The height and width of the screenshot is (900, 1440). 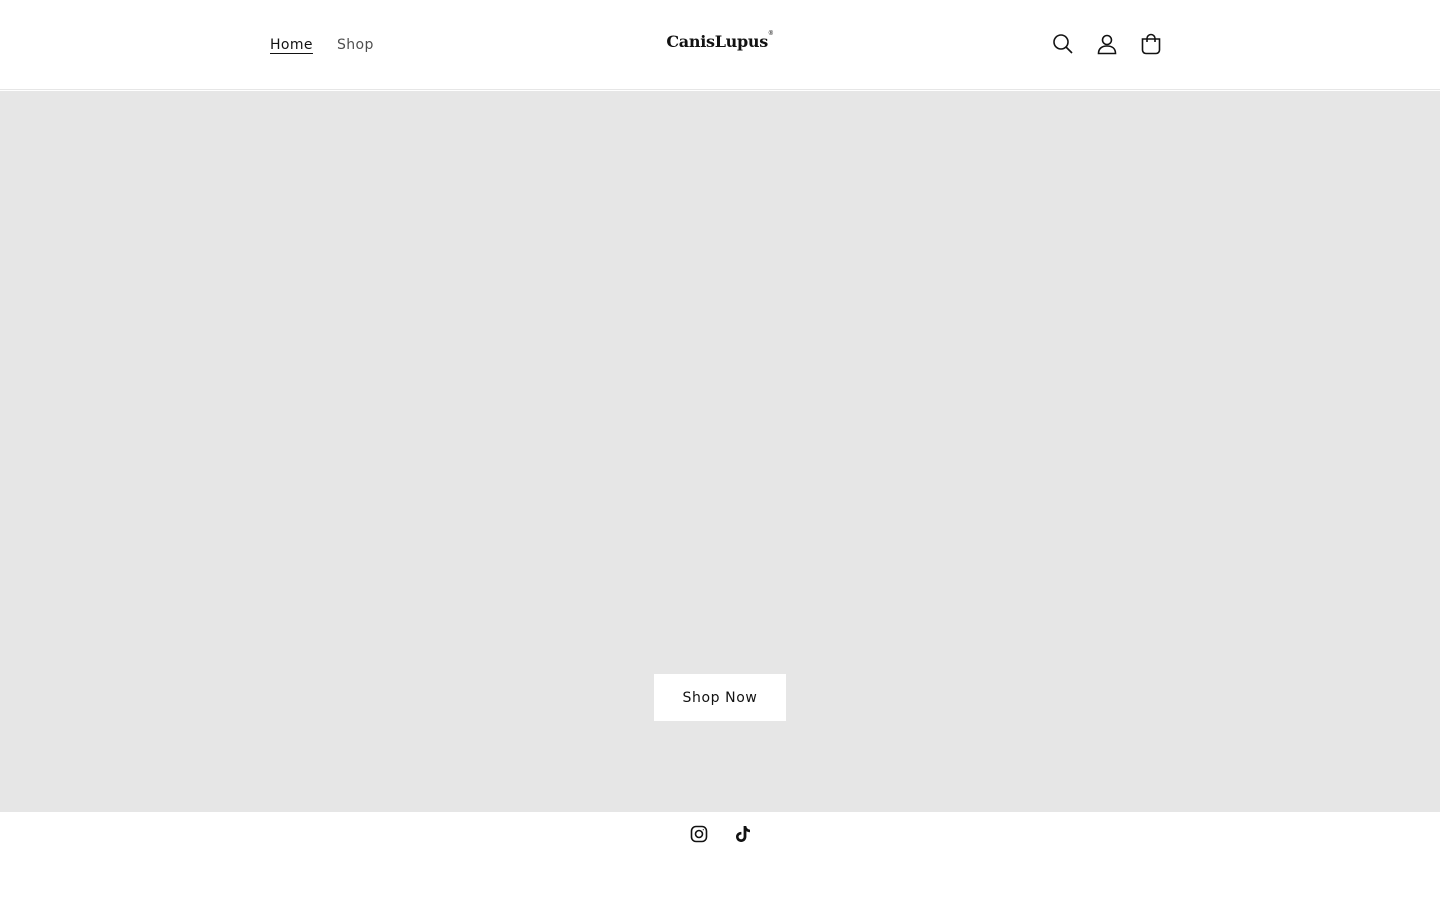 I want to click on social-links, so click(x=721, y=834).